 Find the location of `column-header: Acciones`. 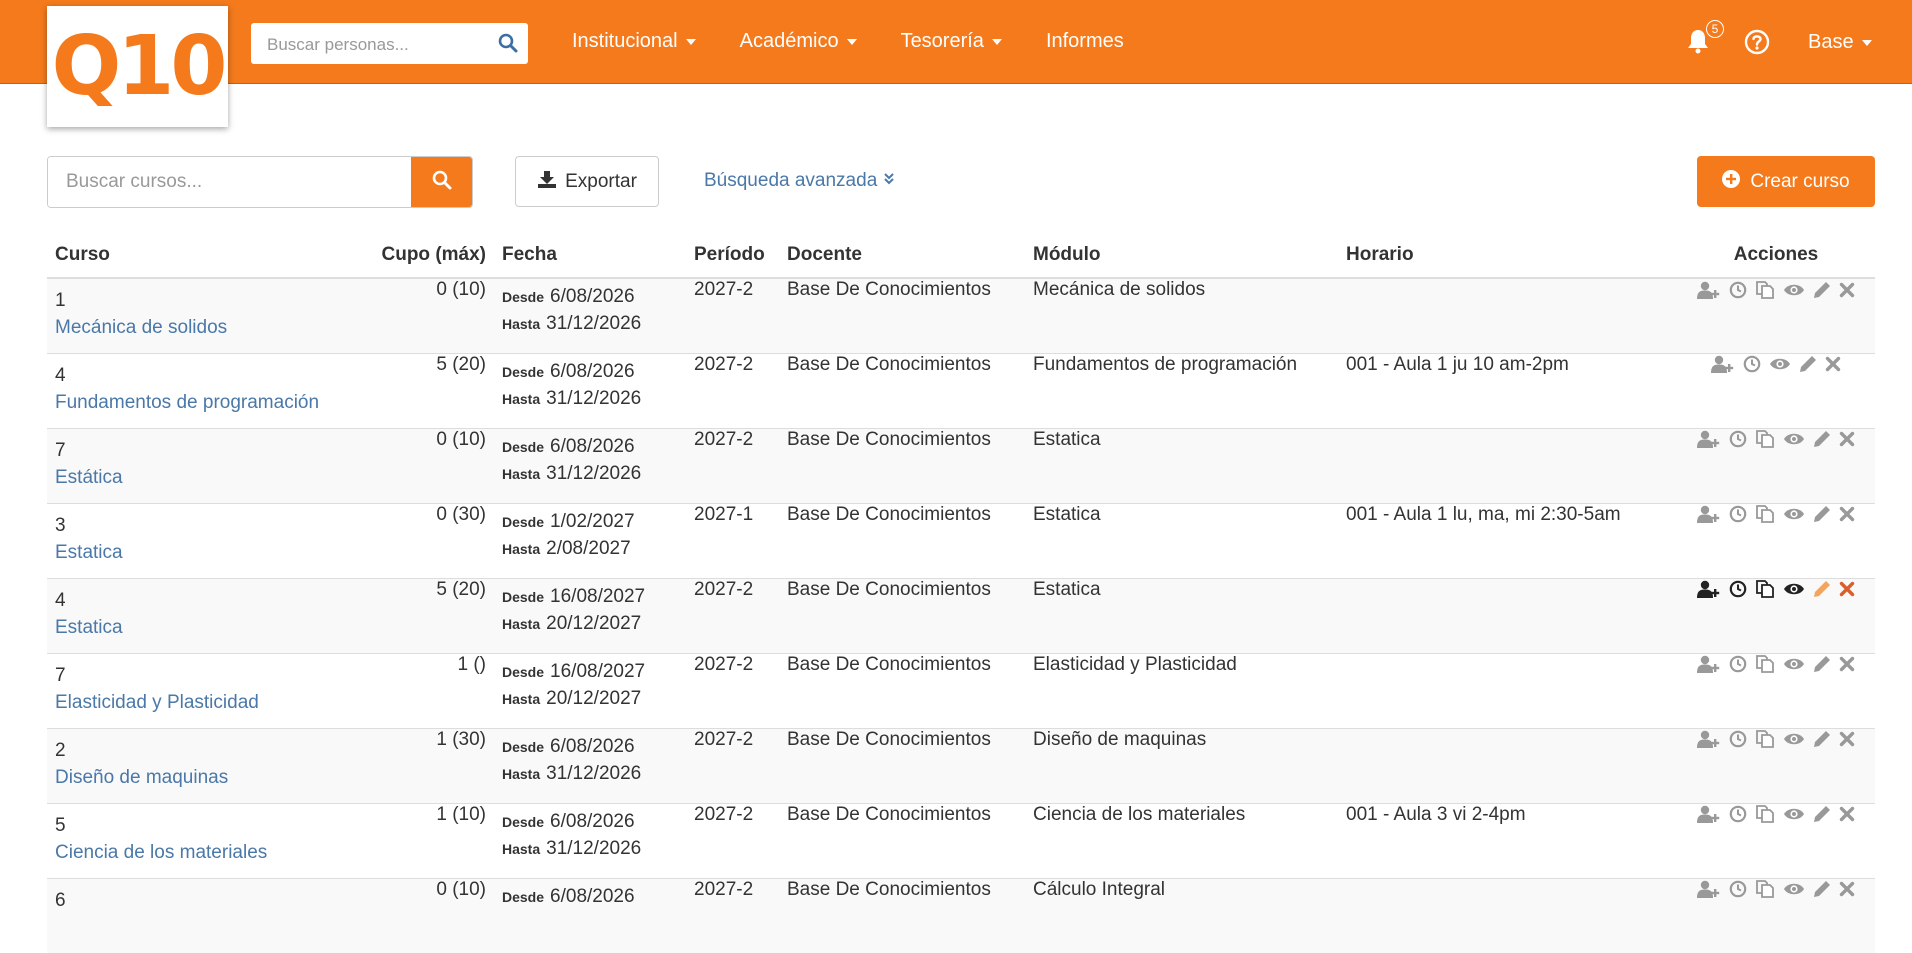

column-header: Acciones is located at coordinates (1776, 255).